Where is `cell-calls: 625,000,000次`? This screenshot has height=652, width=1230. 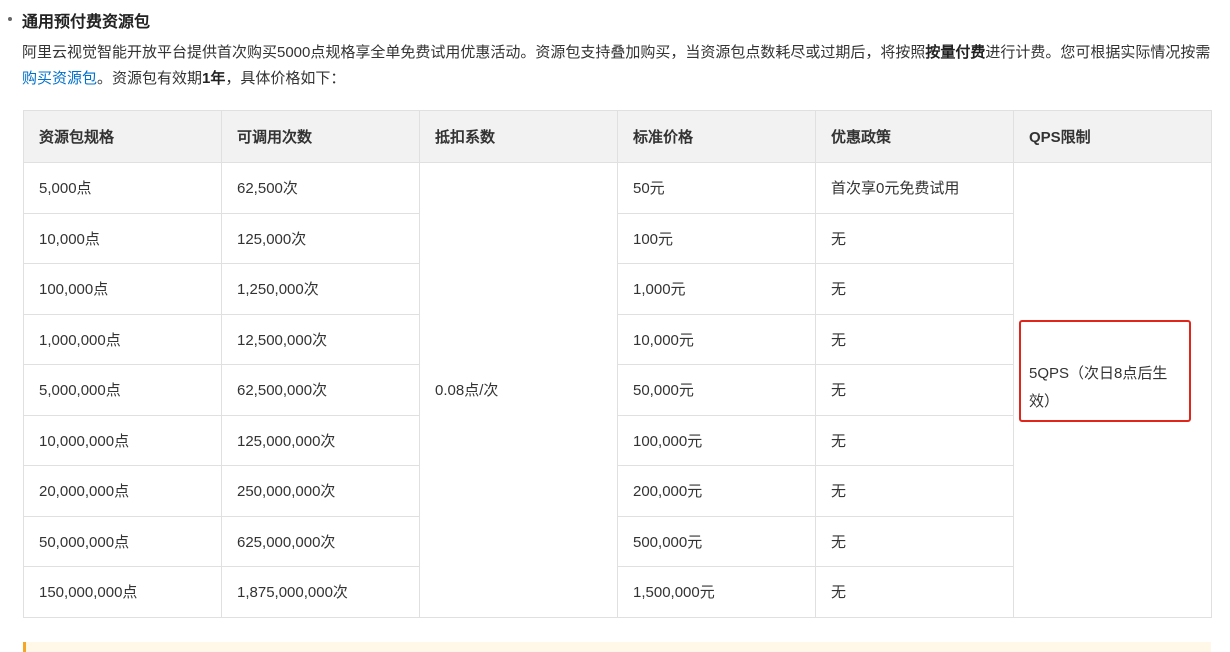 cell-calls: 625,000,000次 is located at coordinates (320, 541).